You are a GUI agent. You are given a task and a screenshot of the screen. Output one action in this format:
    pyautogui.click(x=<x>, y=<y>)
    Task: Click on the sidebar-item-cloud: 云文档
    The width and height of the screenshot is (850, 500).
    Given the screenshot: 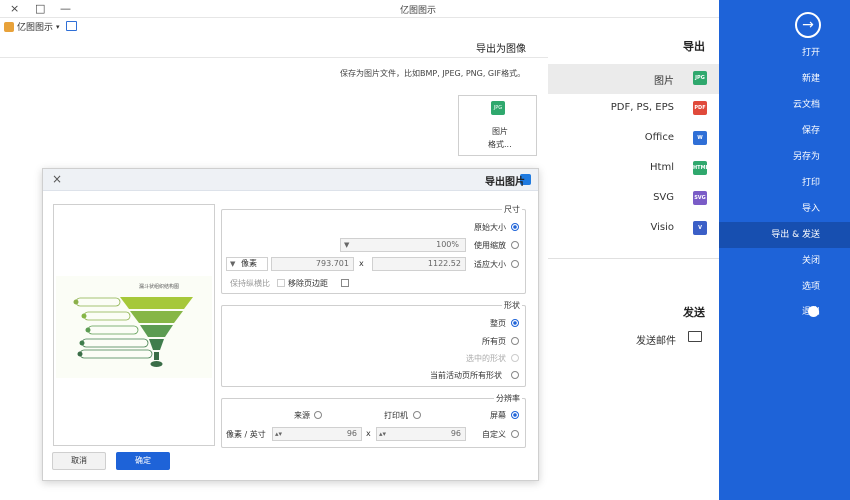 What is the action you would take?
    pyautogui.click(x=784, y=105)
    